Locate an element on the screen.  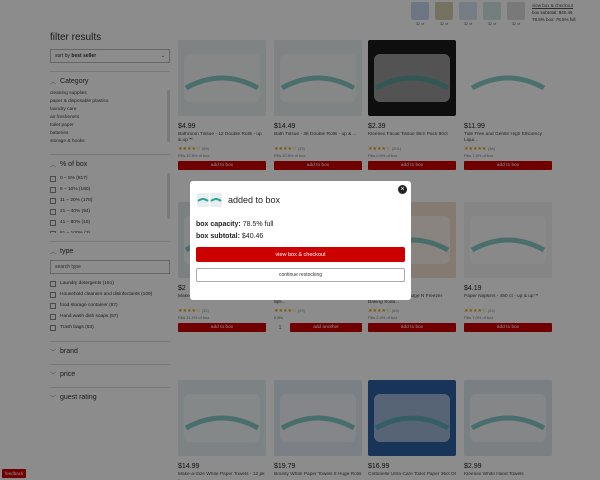
product-thumbnail is located at coordinates (210, 200).